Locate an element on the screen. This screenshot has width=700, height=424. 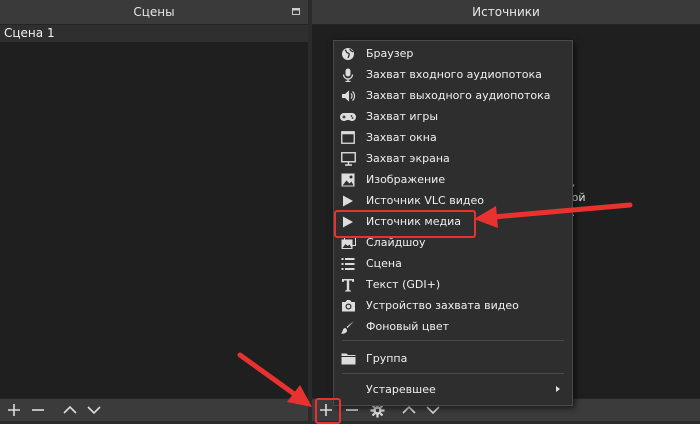
menu-item-group: Группа is located at coordinates (453, 358).